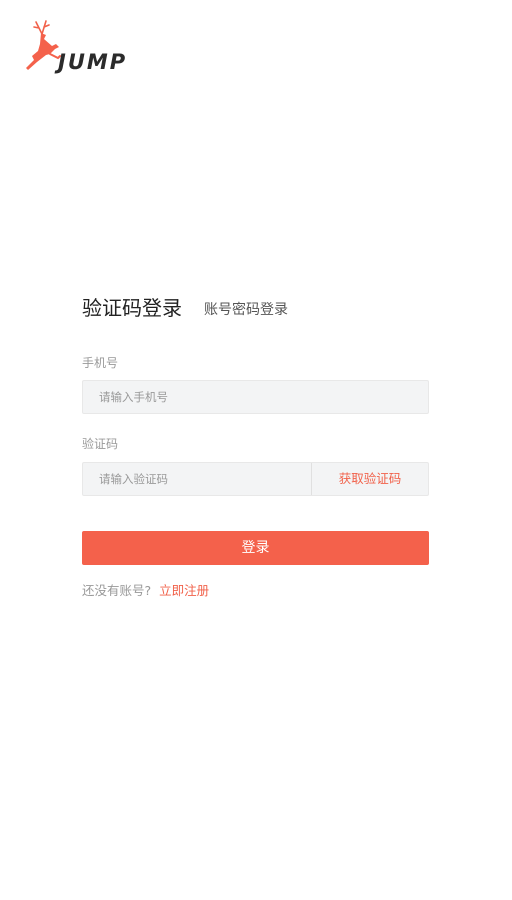  What do you see at coordinates (100, 444) in the screenshot?
I see `code-label: 验证码` at bounding box center [100, 444].